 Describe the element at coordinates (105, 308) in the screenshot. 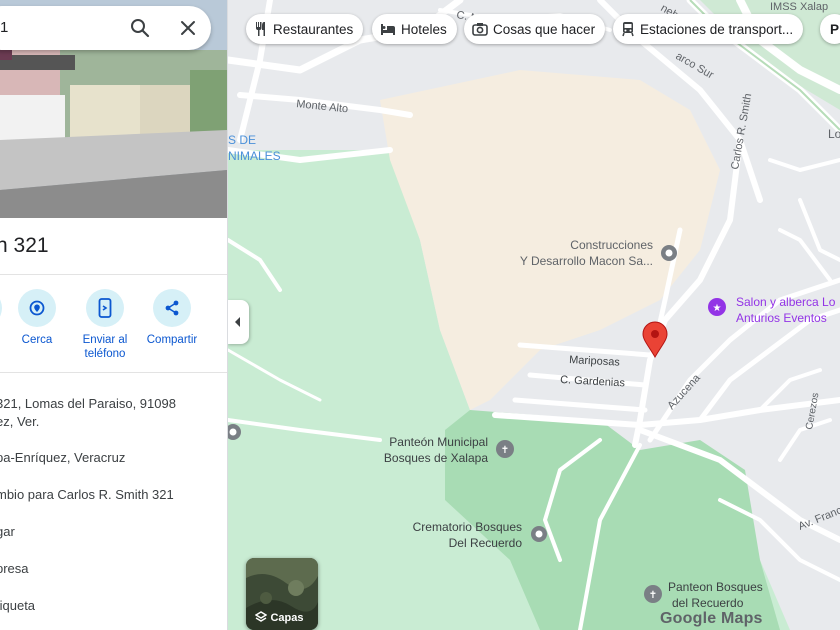

I see `send-to-phone-icon` at that location.